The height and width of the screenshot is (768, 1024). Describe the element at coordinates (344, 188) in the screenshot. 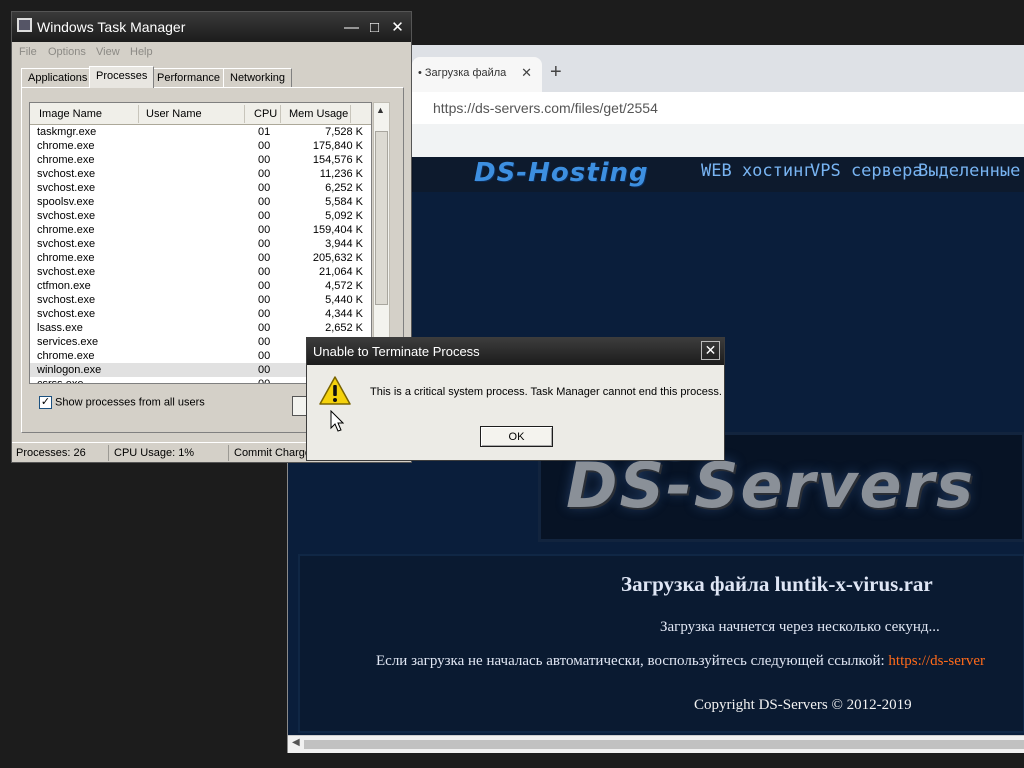

I see `process-mem-usage: 6,252 K` at that location.